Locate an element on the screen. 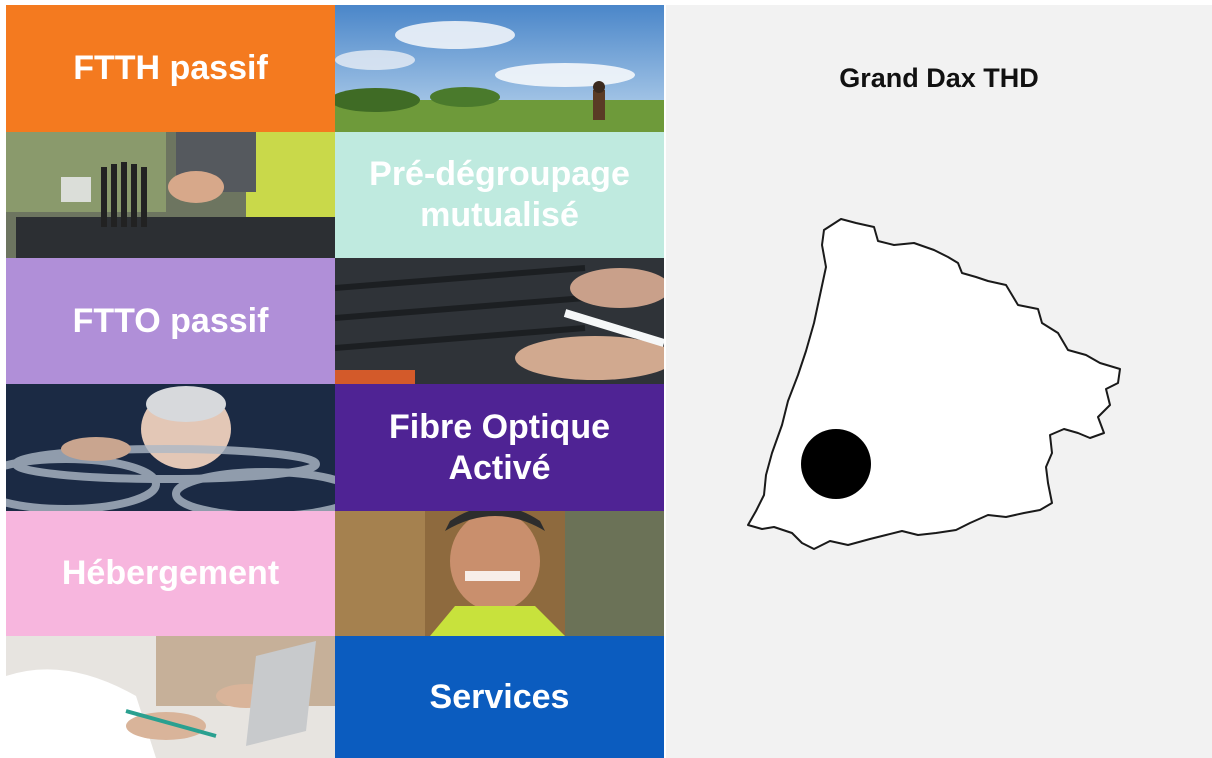 The width and height of the screenshot is (1212, 758). tile-fibre-line1: Fibre Optique is located at coordinates (499, 426).